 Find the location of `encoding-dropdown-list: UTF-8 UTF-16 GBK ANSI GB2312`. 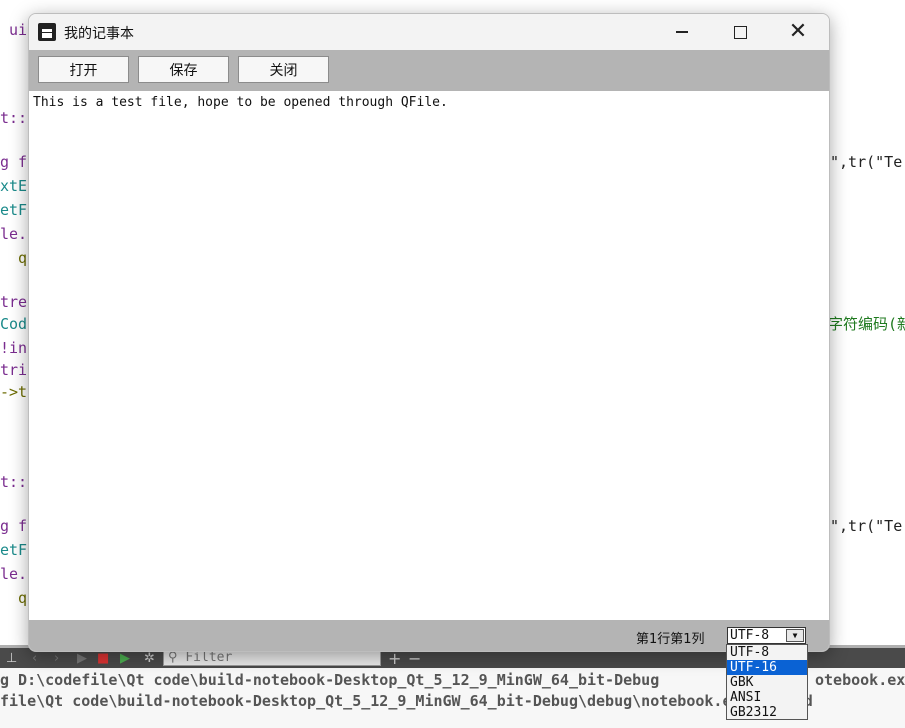

encoding-dropdown-list: UTF-8 UTF-16 GBK ANSI GB2312 is located at coordinates (767, 682).